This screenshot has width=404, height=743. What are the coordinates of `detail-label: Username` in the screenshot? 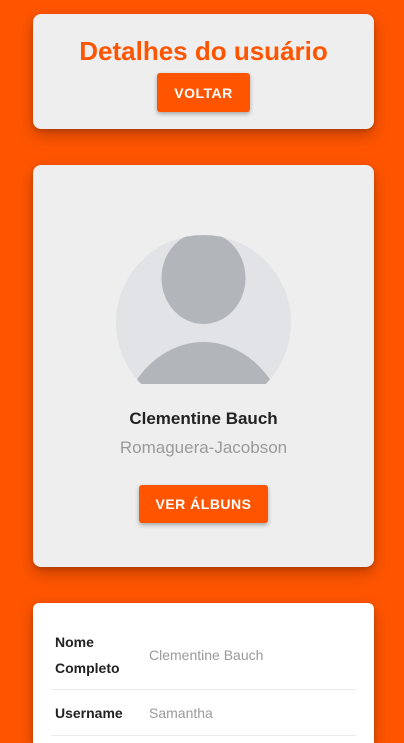 It's located at (100, 712).